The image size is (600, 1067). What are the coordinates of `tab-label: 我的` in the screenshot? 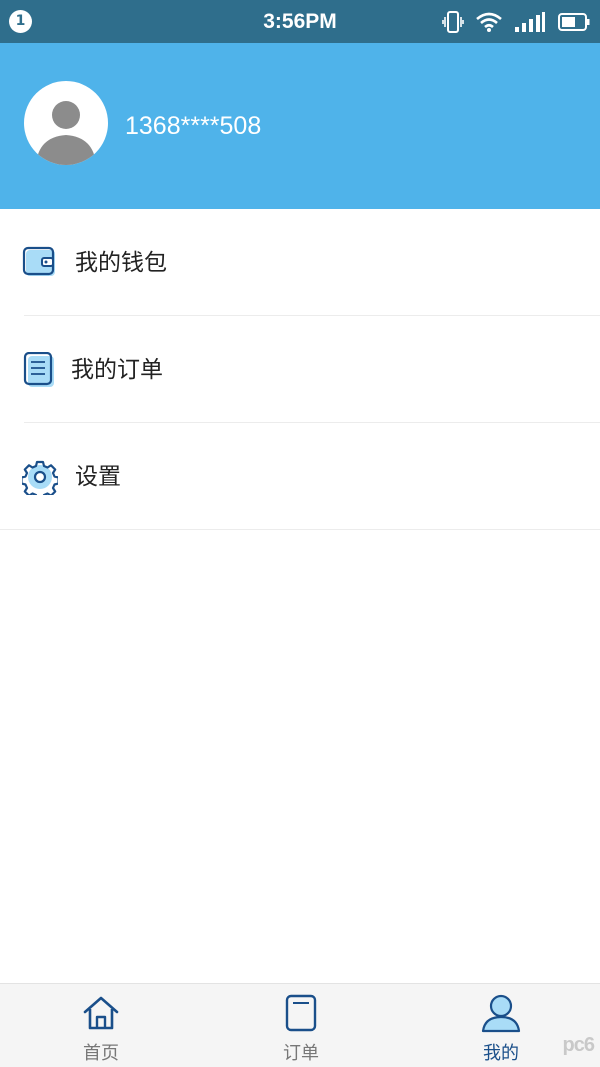 It's located at (501, 1053).